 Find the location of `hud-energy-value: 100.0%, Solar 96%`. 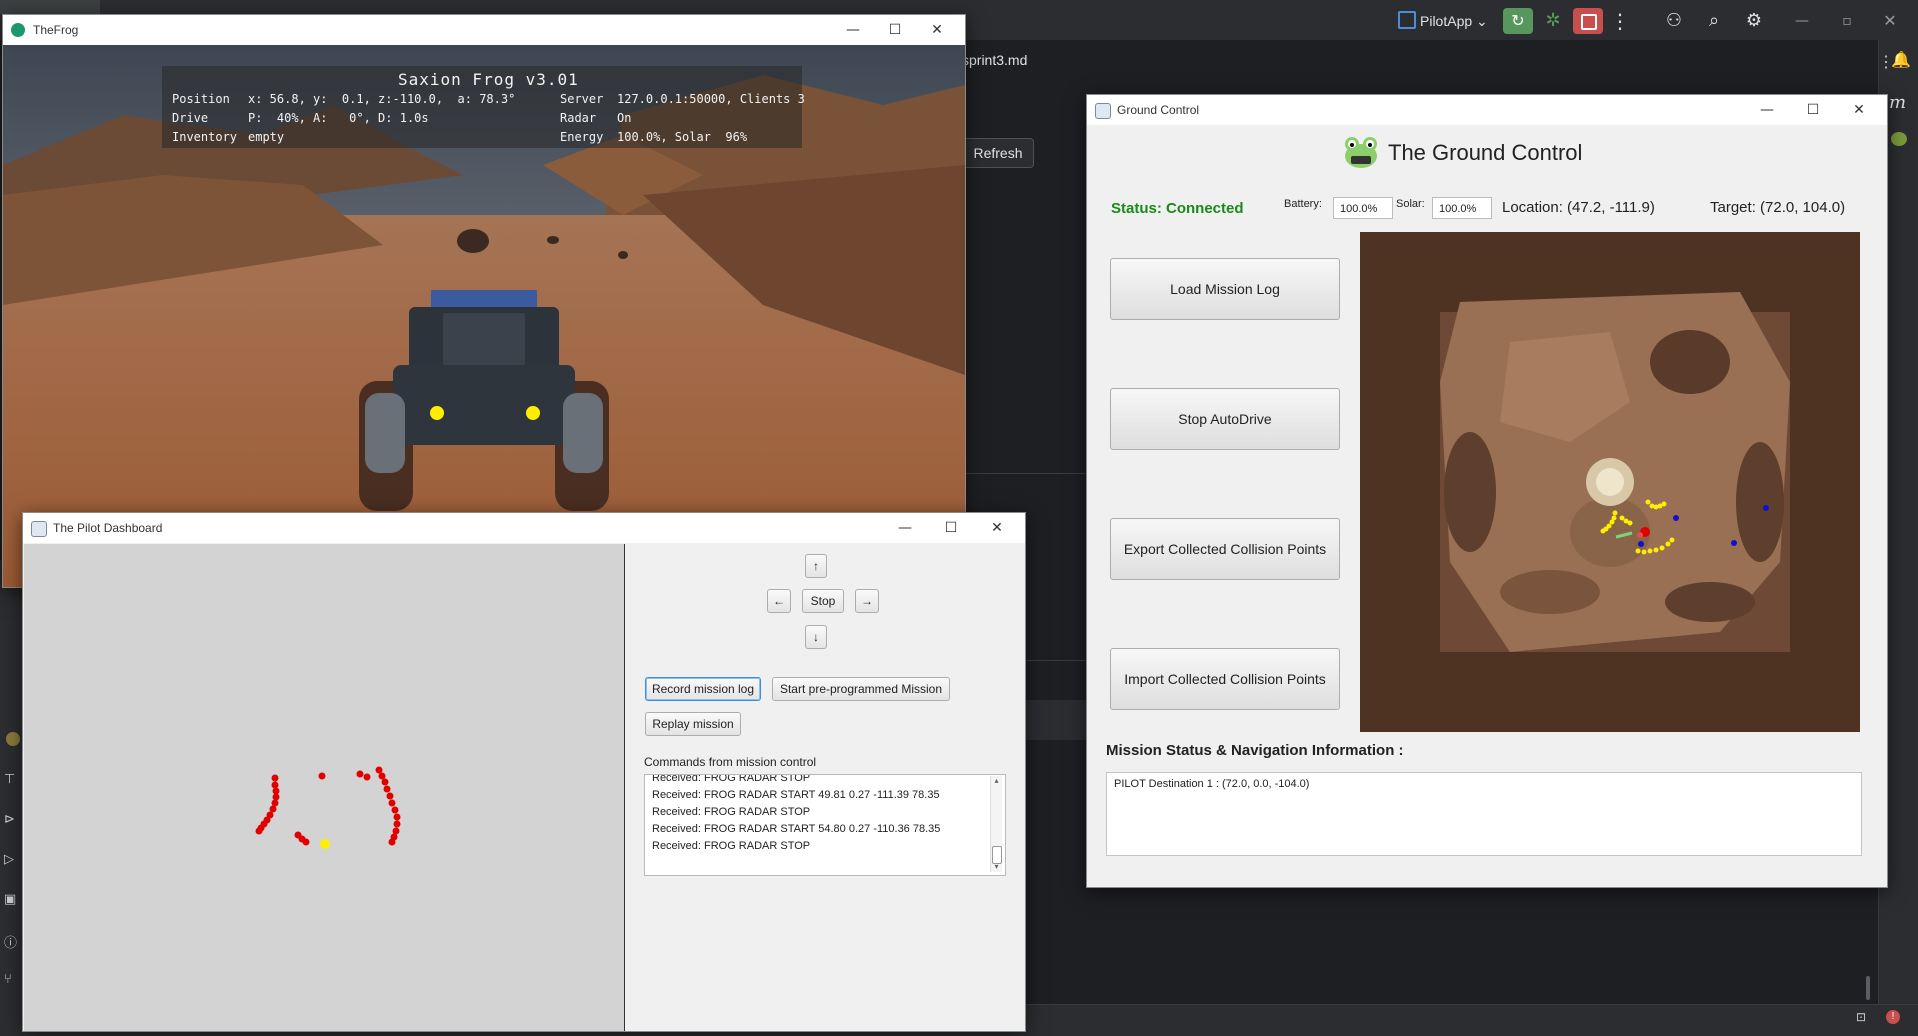

hud-energy-value: 100.0%, Solar 96% is located at coordinates (682, 137).